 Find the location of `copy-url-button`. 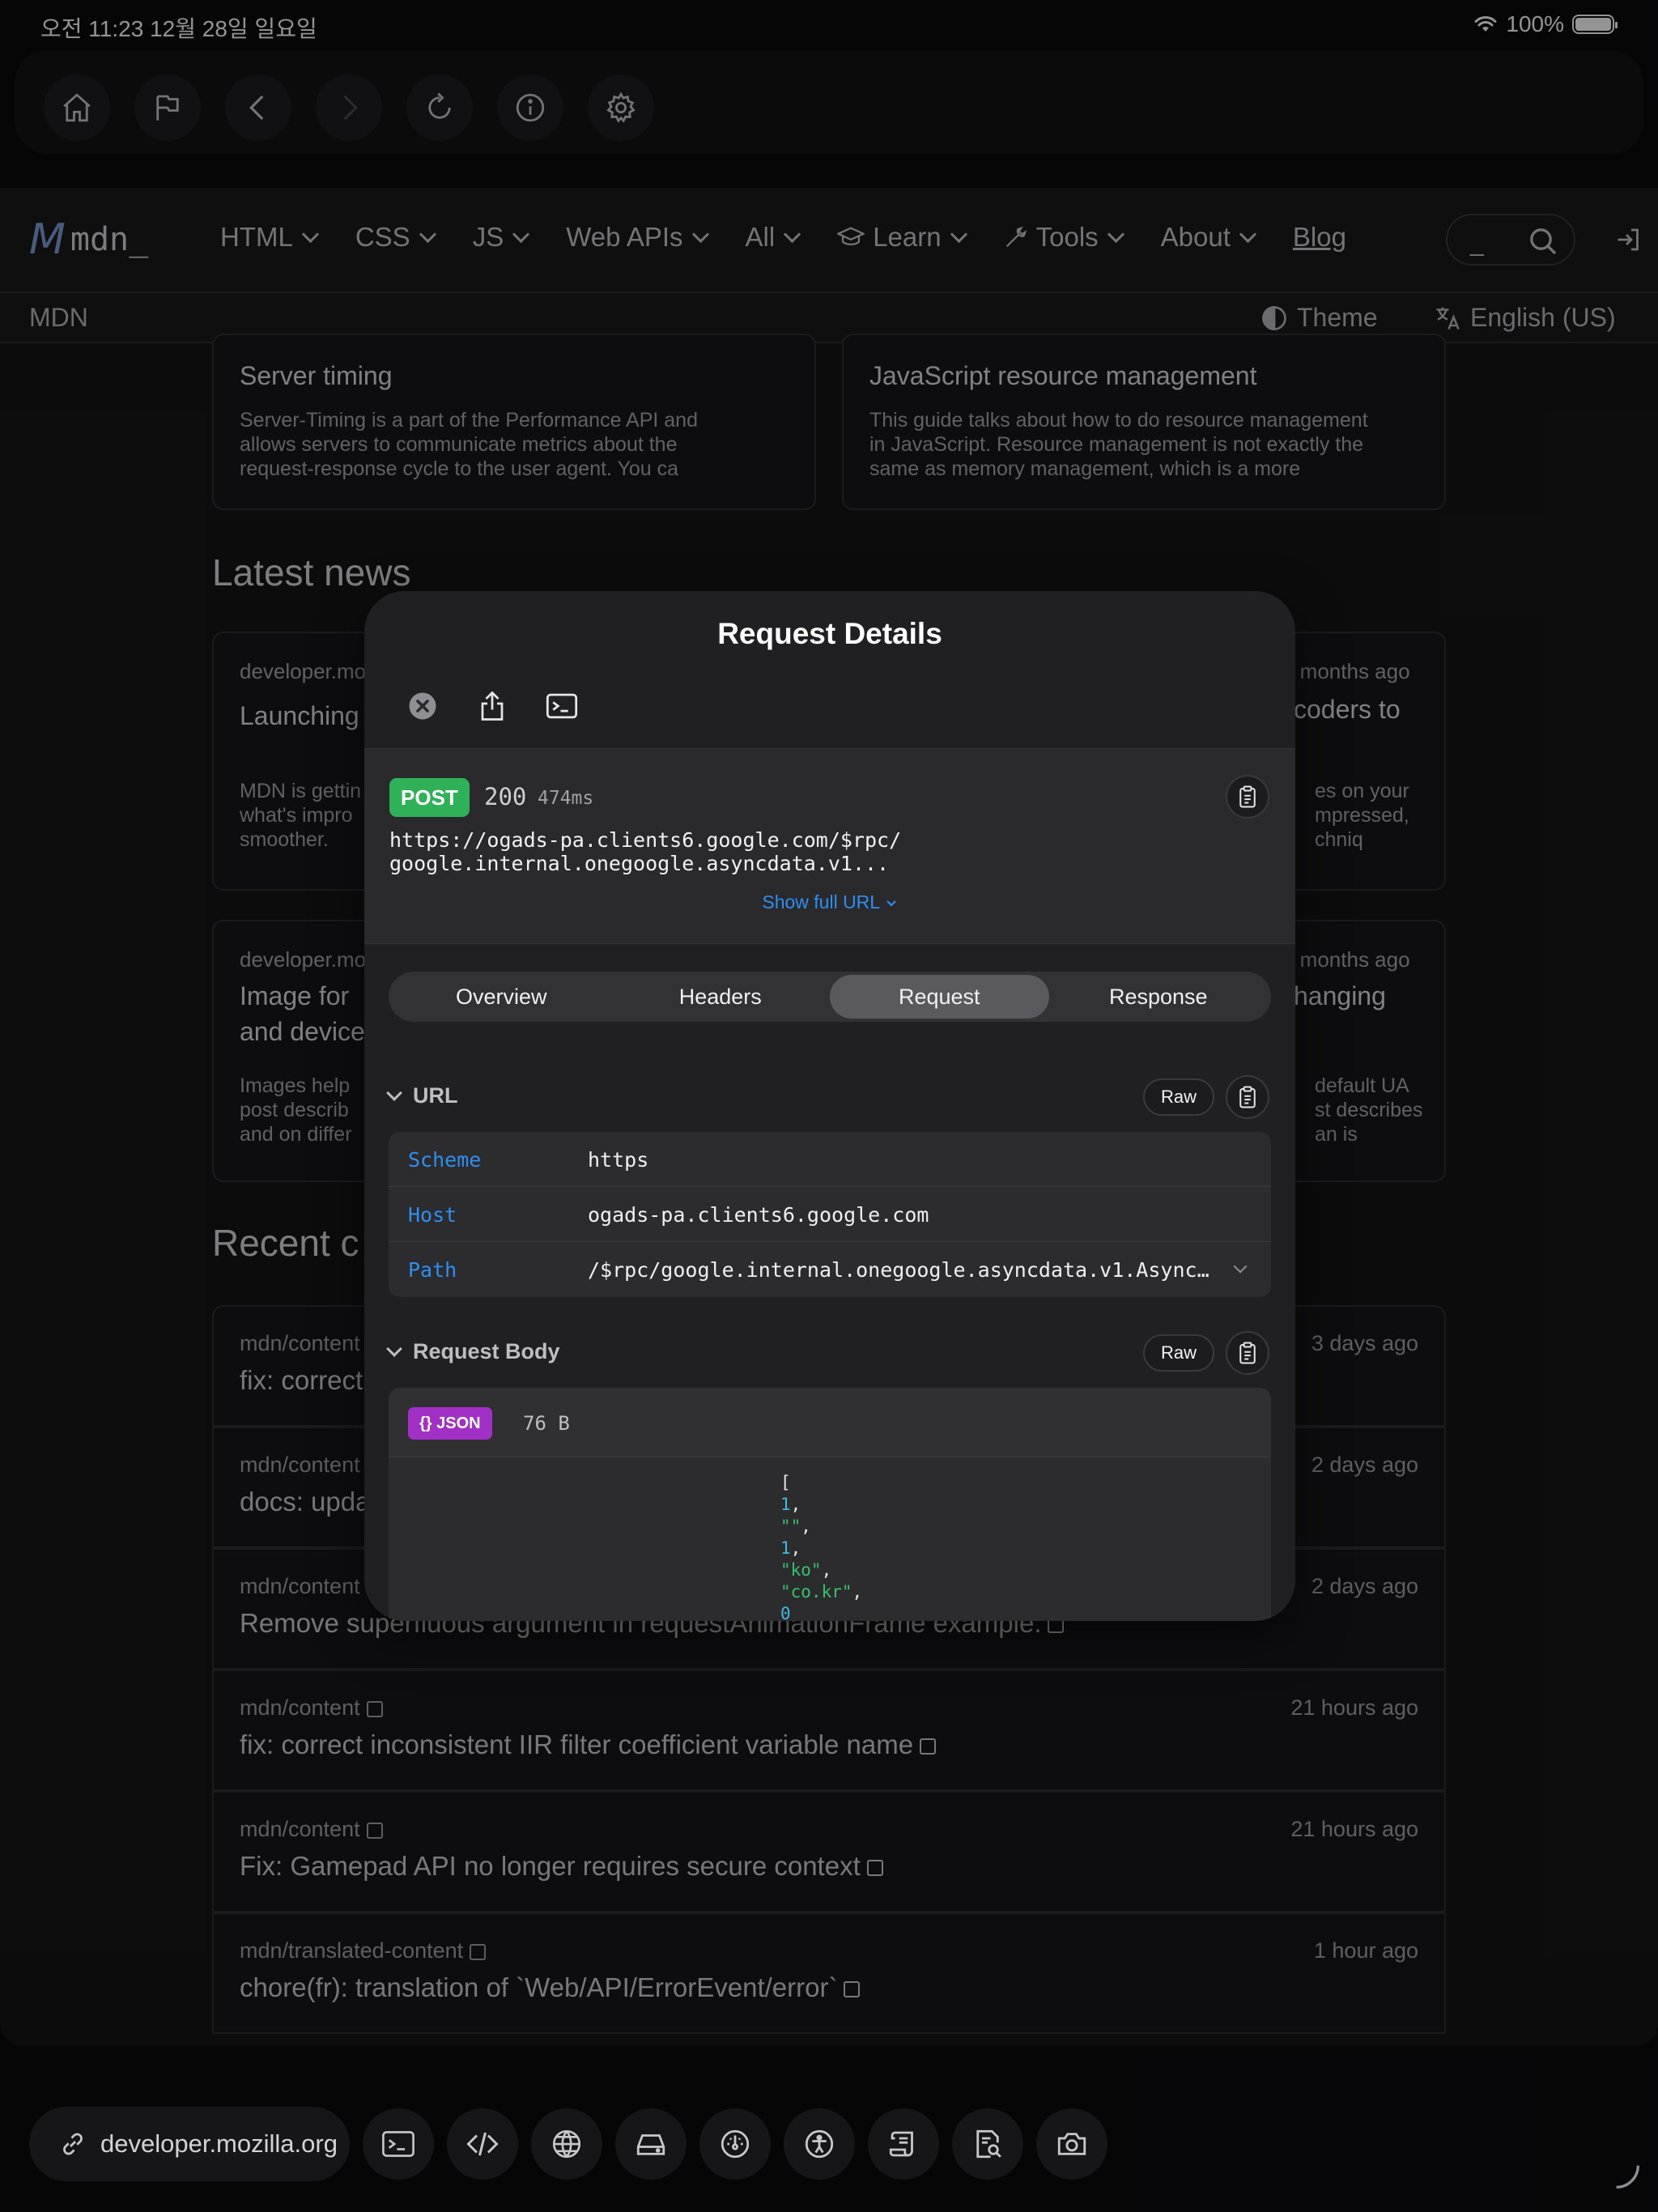

copy-url-button is located at coordinates (1247, 797).